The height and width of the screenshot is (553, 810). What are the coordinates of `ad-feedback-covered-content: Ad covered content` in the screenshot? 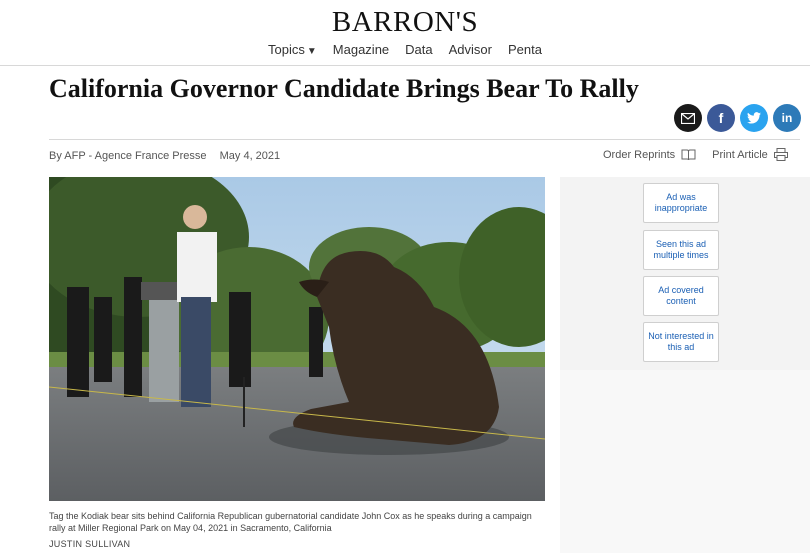 It's located at (681, 296).